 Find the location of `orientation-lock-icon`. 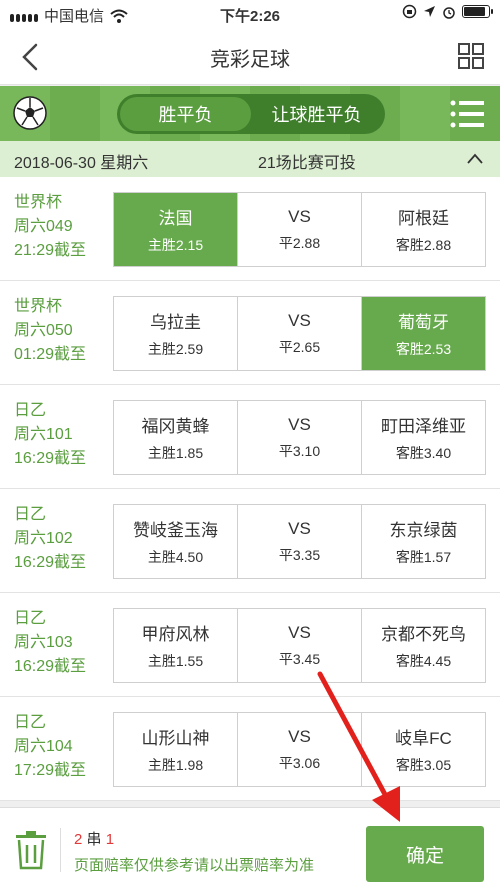

orientation-lock-icon is located at coordinates (409, 11).